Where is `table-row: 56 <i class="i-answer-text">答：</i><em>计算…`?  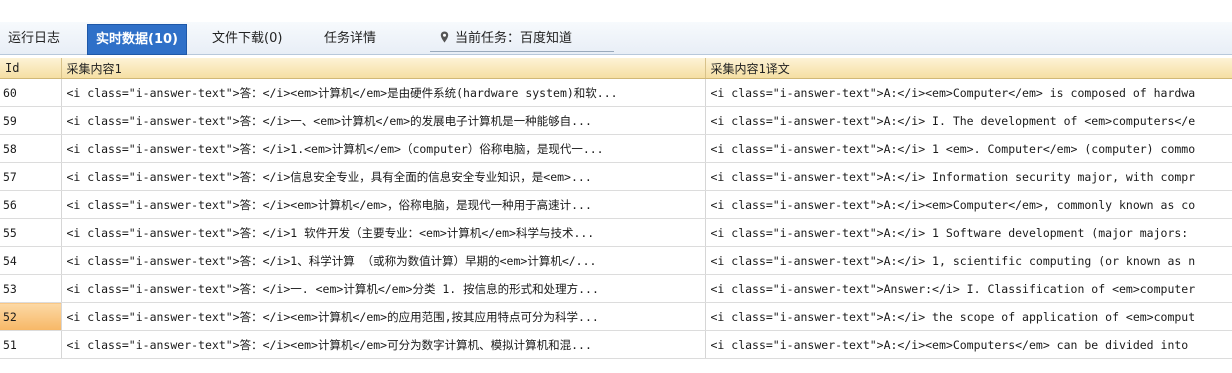
table-row: 56 <i class="i-answer-text">答：</i><em>计算… is located at coordinates (616, 204).